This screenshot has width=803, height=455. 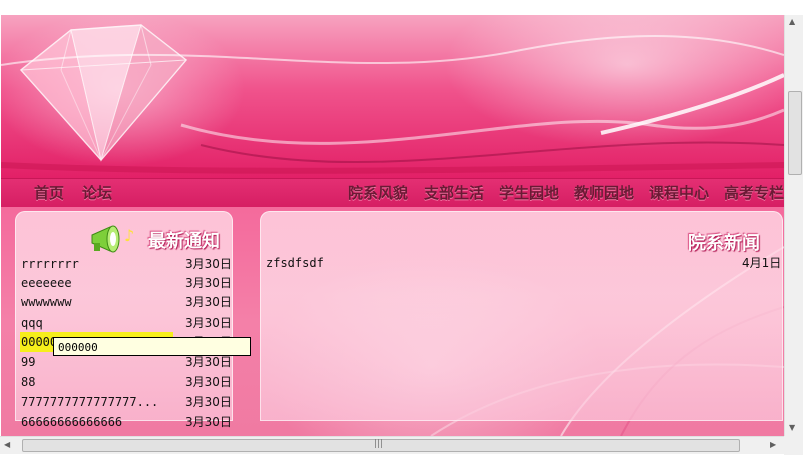 I want to click on vertical-scrollbar: ▲ ▼, so click(x=793, y=225).